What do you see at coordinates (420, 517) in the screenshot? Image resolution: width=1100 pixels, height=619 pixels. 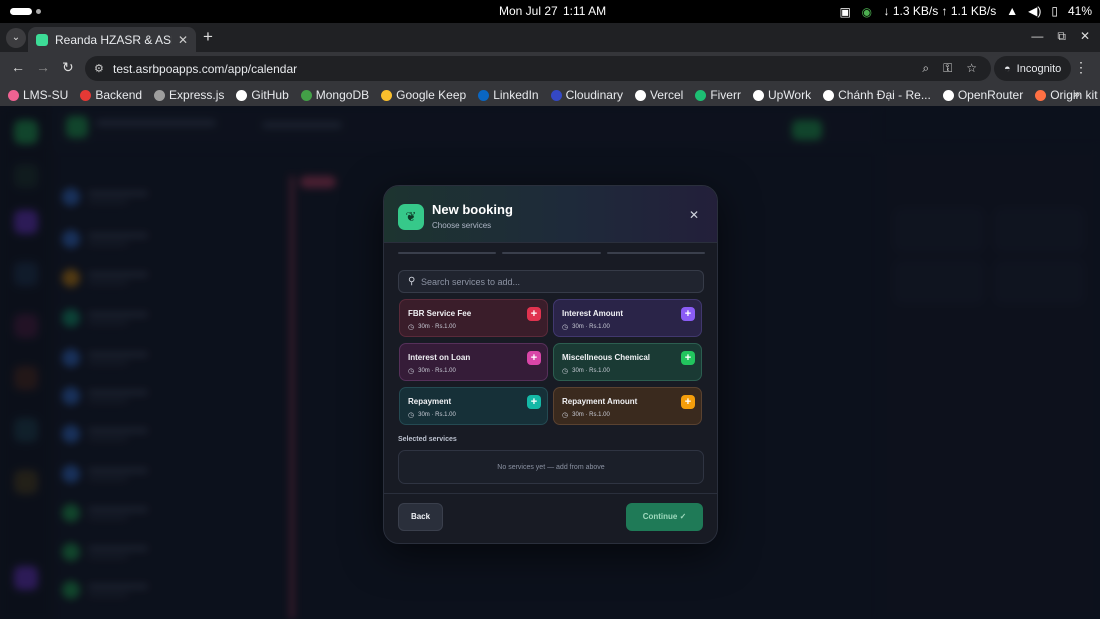 I see `back-button: Back` at bounding box center [420, 517].